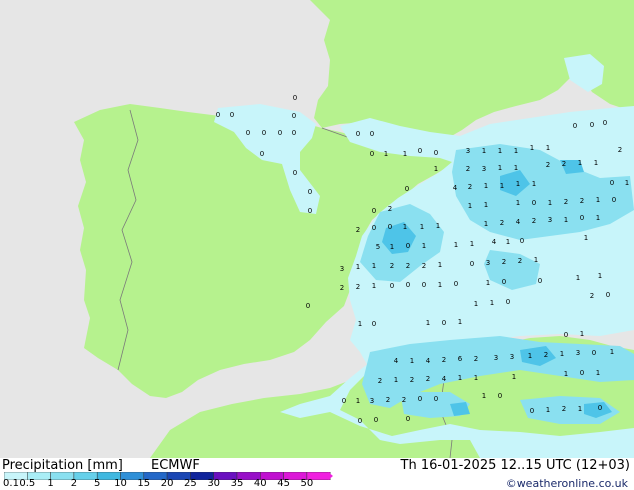  I want to click on value-label: 5, so click(378, 247).